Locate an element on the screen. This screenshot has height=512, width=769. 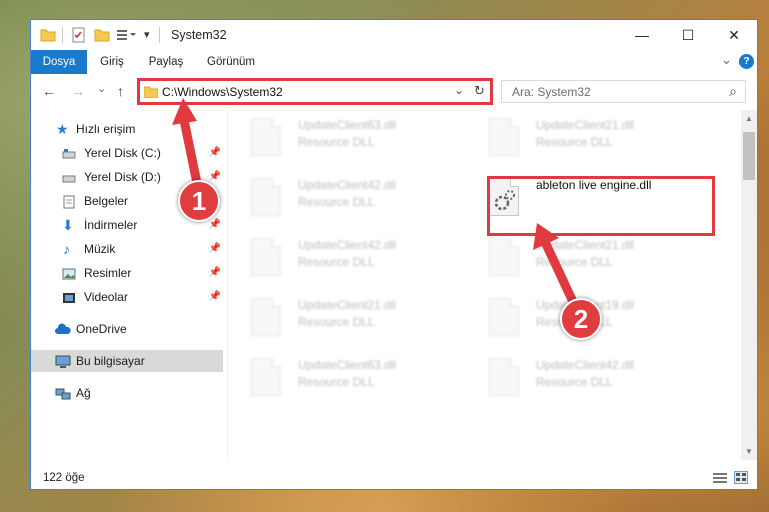
step-marker-1: 1 is located at coordinates (199, 201).